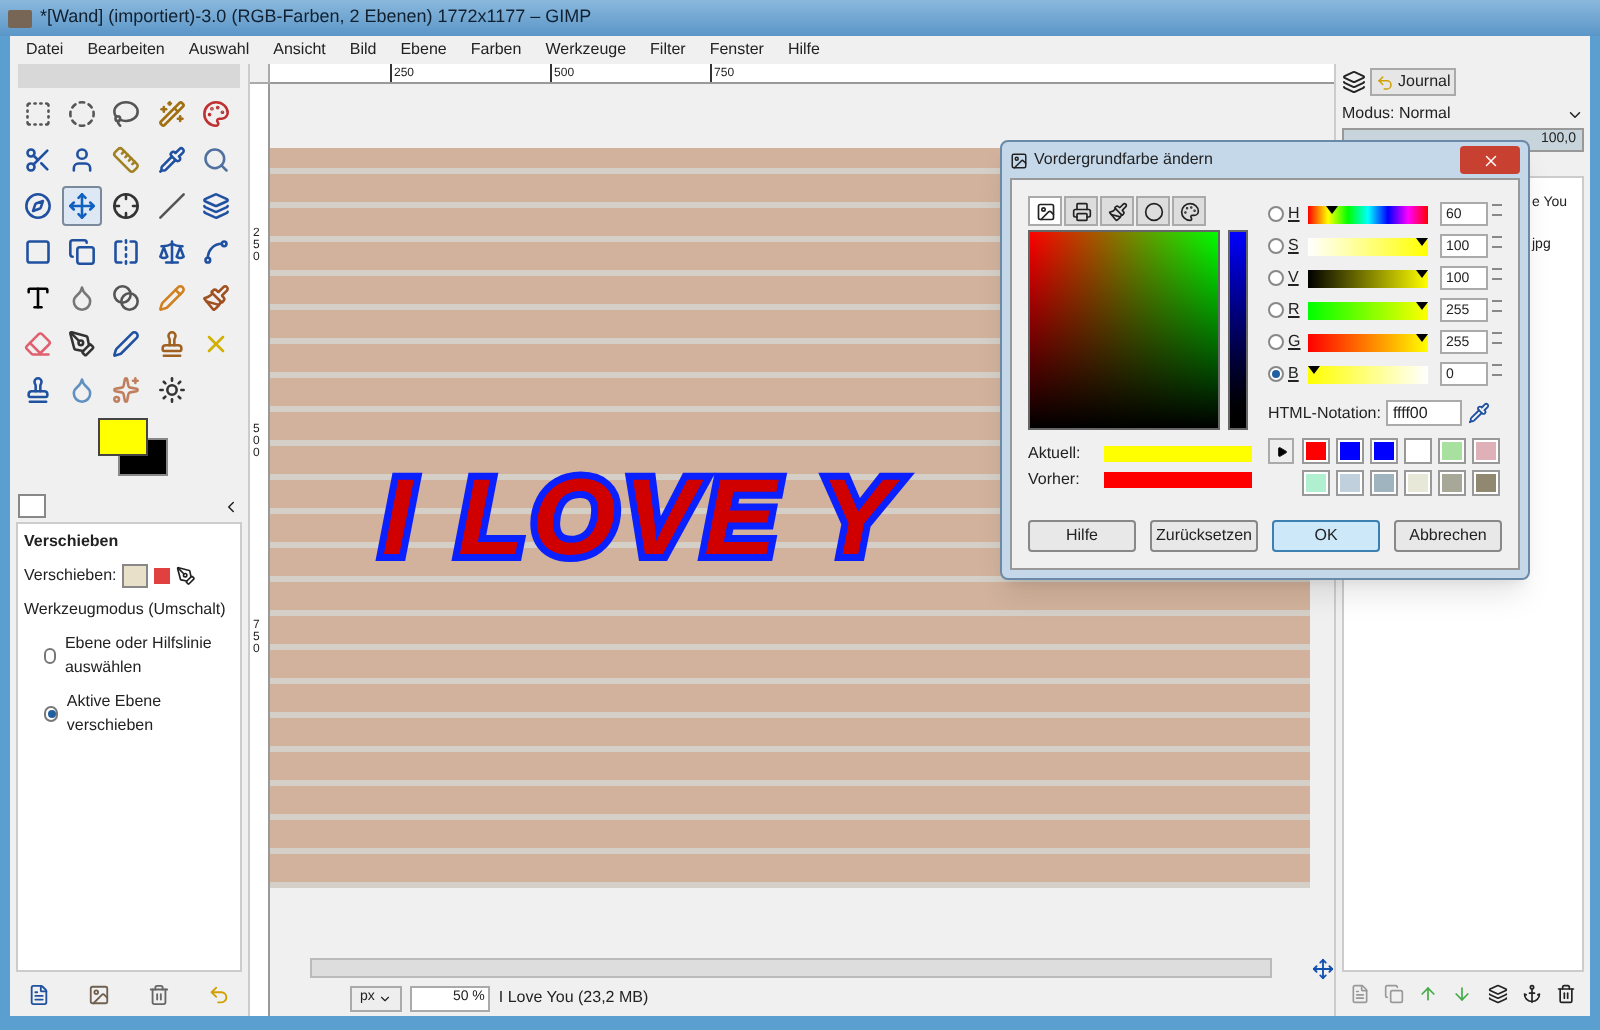  What do you see at coordinates (82, 114) in the screenshot?
I see `ellipse-select-icon` at bounding box center [82, 114].